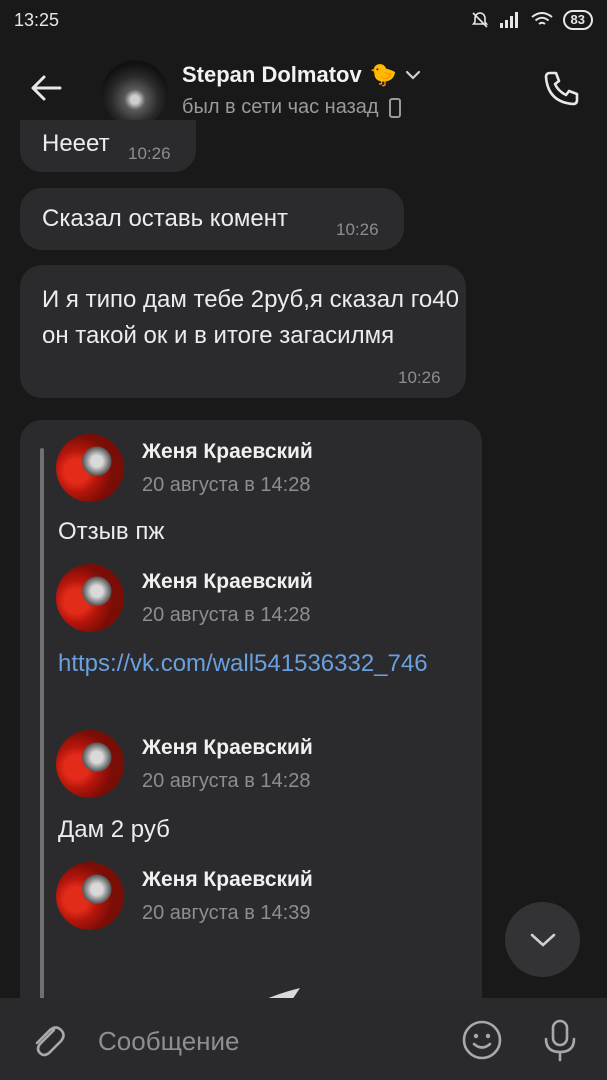 This screenshot has width=607, height=1080. Describe the element at coordinates (508, 20) in the screenshot. I see `signal-icon` at that location.